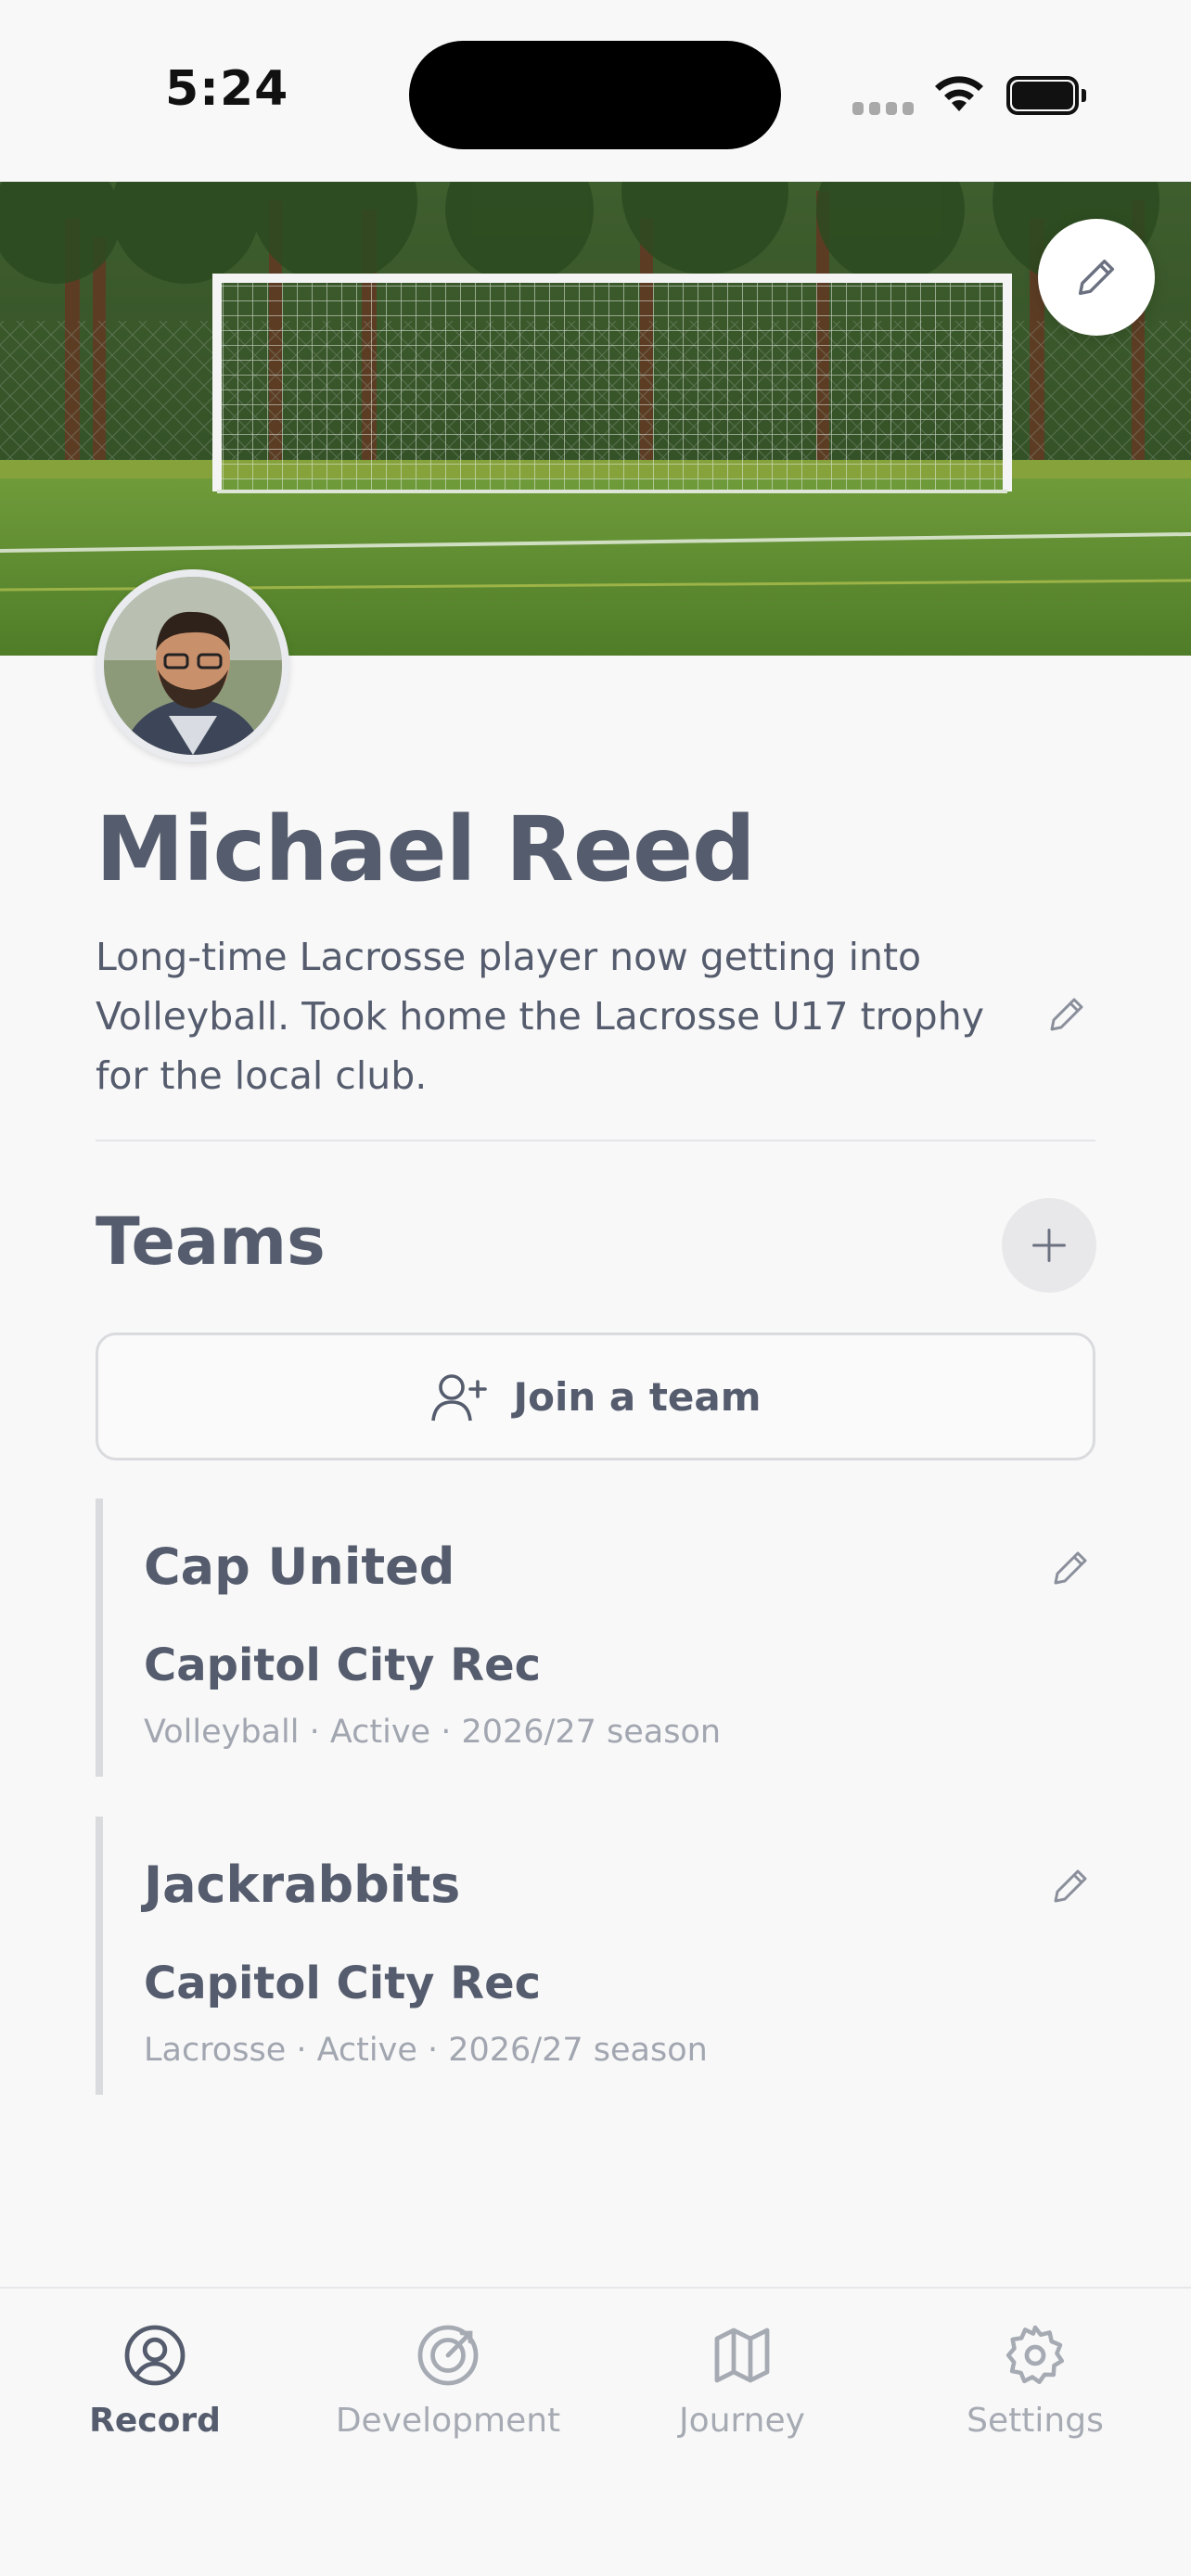  Describe the element at coordinates (426, 849) in the screenshot. I see `profile-name: Michael Reed` at that location.